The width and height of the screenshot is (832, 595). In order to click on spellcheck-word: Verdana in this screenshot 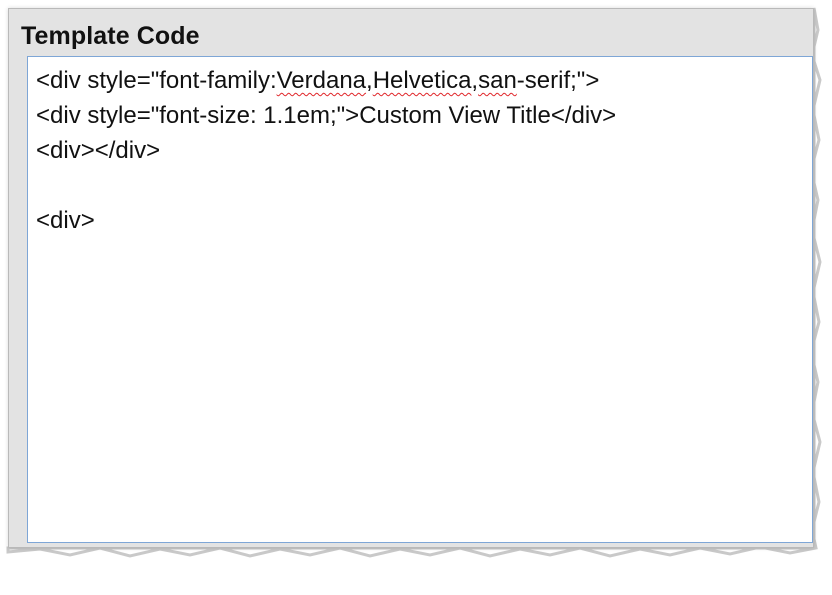, I will do `click(321, 80)`.